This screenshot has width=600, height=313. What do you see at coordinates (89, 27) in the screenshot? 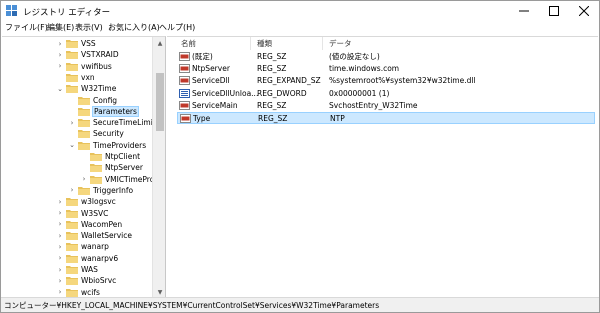
I see `menu-view: 表示(V)` at bounding box center [89, 27].